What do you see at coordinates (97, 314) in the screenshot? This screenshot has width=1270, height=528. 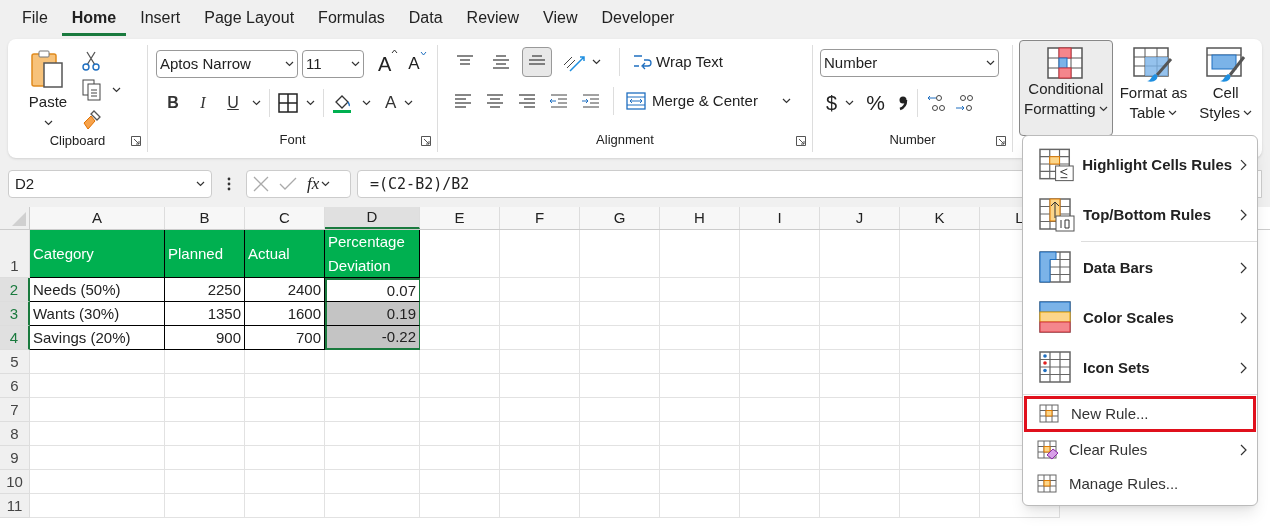 I see `table-cell: Wants (30%)` at bounding box center [97, 314].